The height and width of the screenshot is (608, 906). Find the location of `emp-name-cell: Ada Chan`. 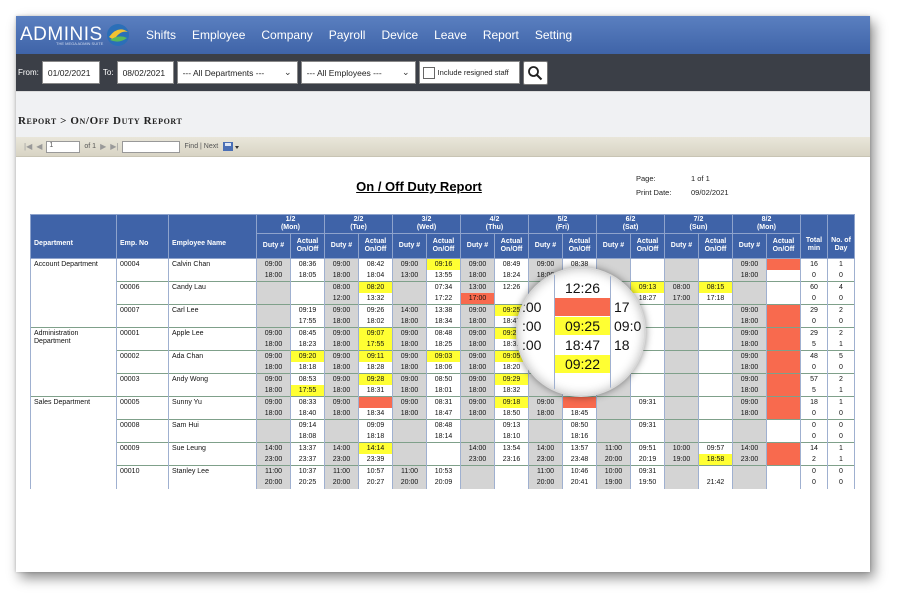

emp-name-cell: Ada Chan is located at coordinates (212, 362).